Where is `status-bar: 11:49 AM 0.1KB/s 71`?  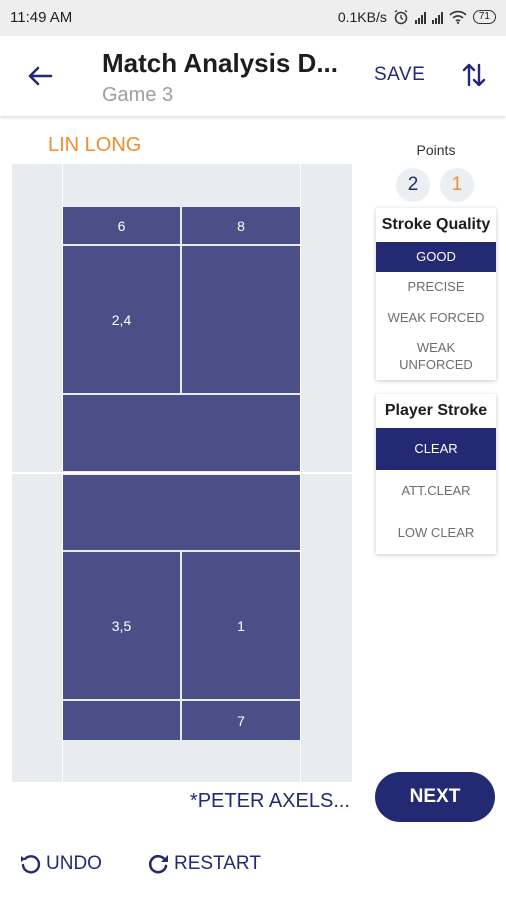
status-bar: 11:49 AM 0.1KB/s 71 is located at coordinates (253, 18).